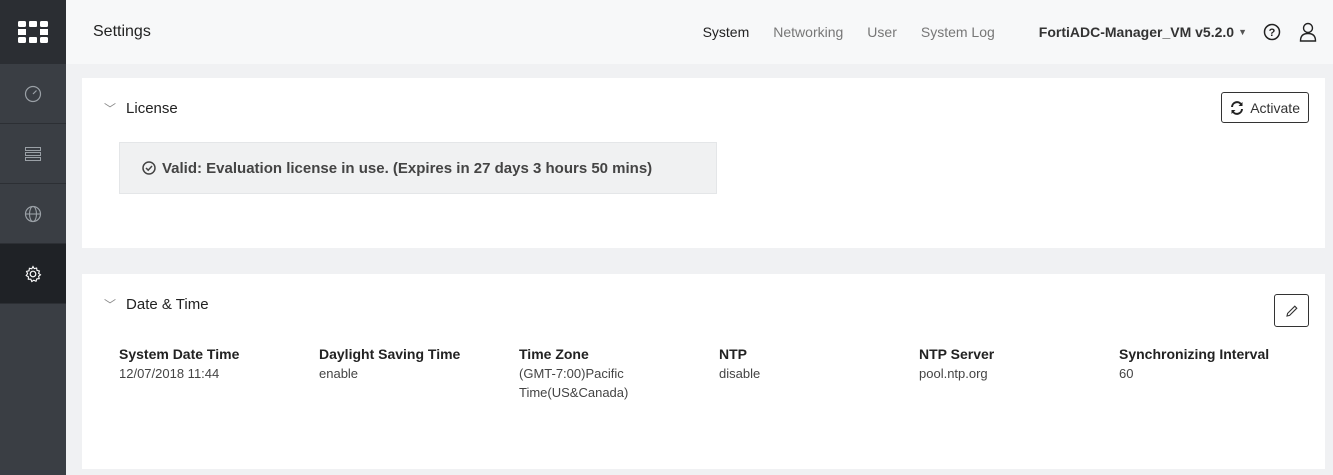 Image resolution: width=1333 pixels, height=475 pixels. What do you see at coordinates (1136, 32) in the screenshot?
I see `product-name: FortiADC-Manager_VM v5.2.0` at bounding box center [1136, 32].